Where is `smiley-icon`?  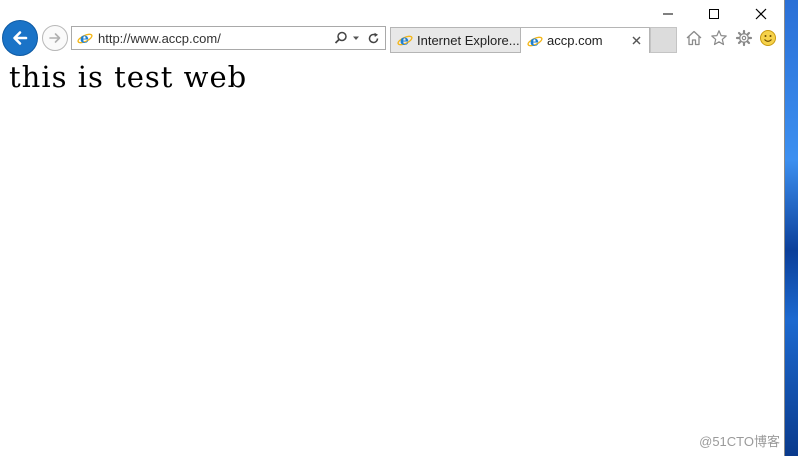 smiley-icon is located at coordinates (768, 38).